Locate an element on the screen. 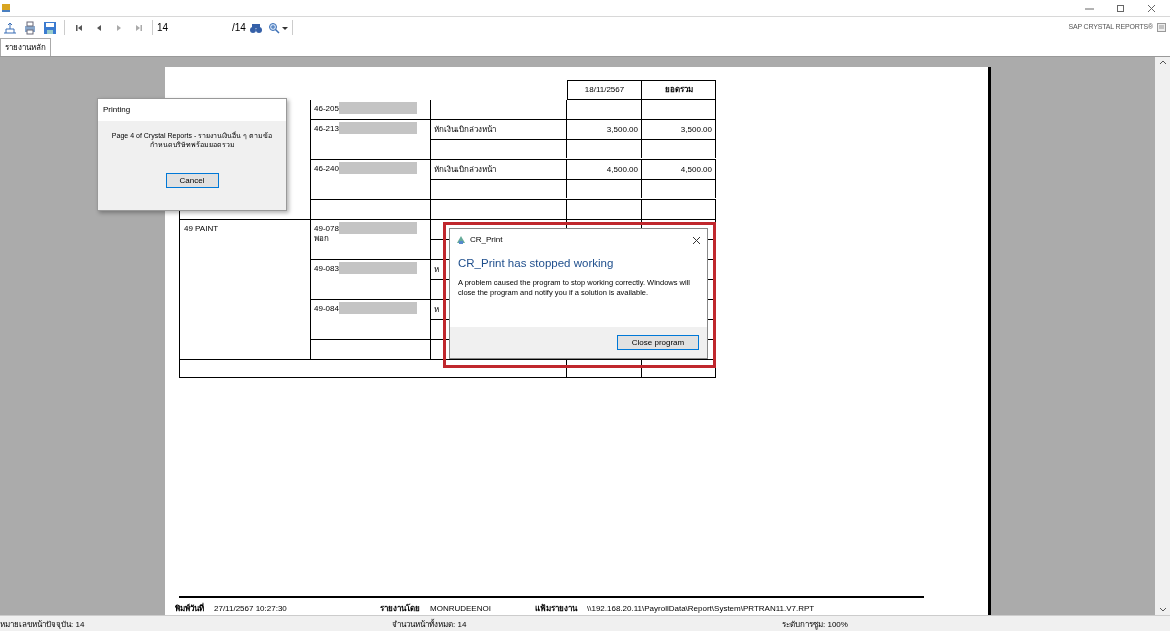 This screenshot has width=1170, height=631. footer-value: MONRUDEENOI is located at coordinates (460, 609).